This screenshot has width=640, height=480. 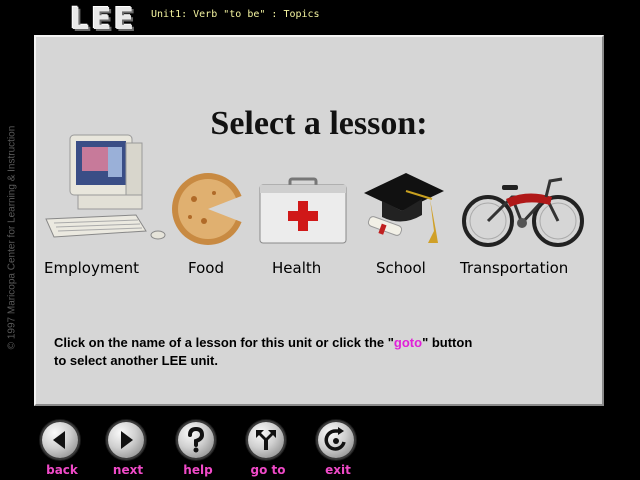 I want to click on help-button: help, so click(x=198, y=451).